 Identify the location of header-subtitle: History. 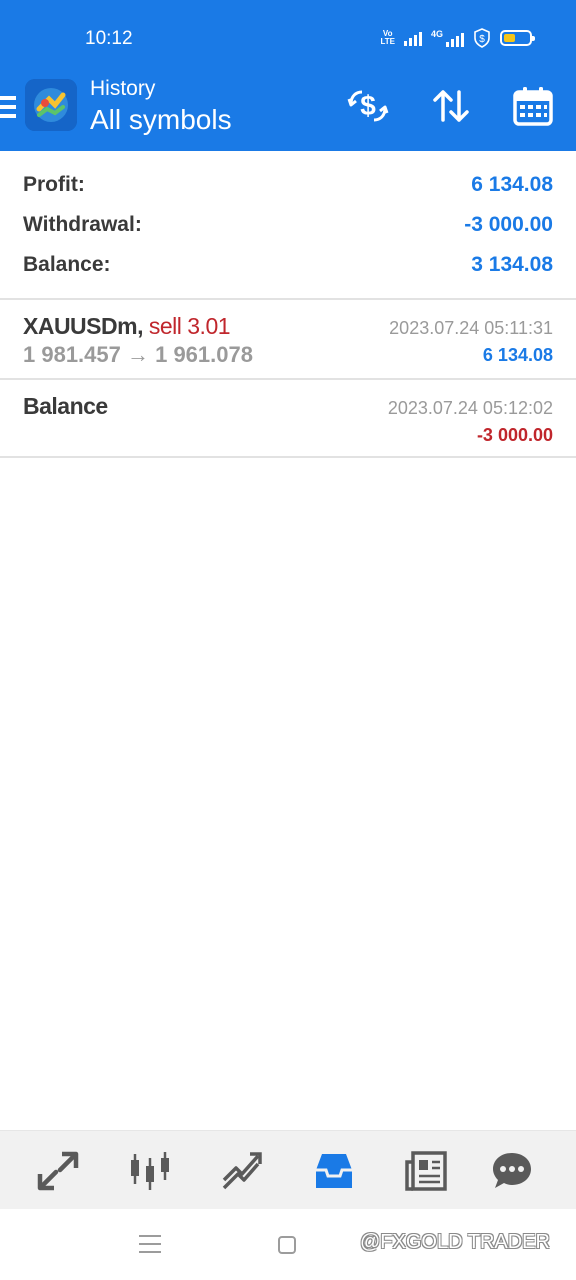
(123, 88).